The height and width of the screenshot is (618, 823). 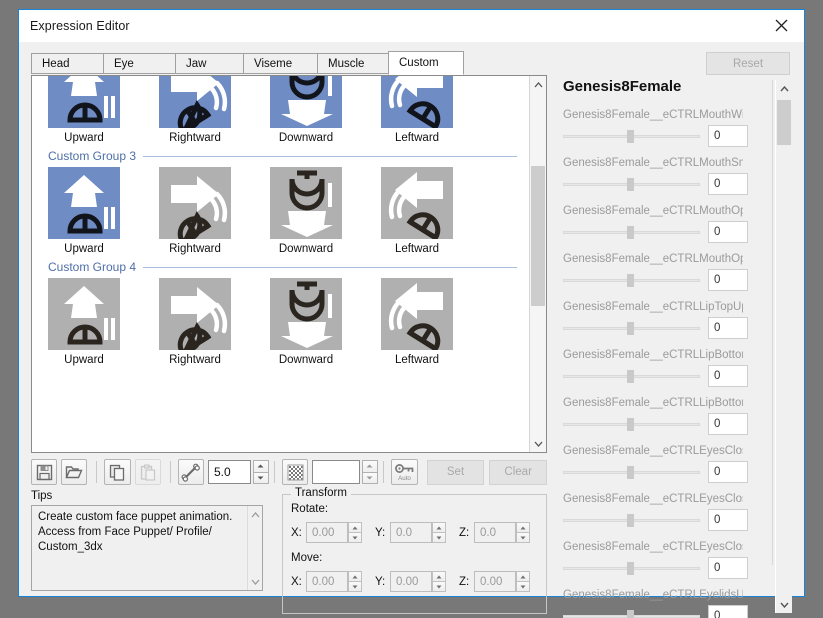 What do you see at coordinates (439, 576) in the screenshot?
I see `move-y-stepper-up` at bounding box center [439, 576].